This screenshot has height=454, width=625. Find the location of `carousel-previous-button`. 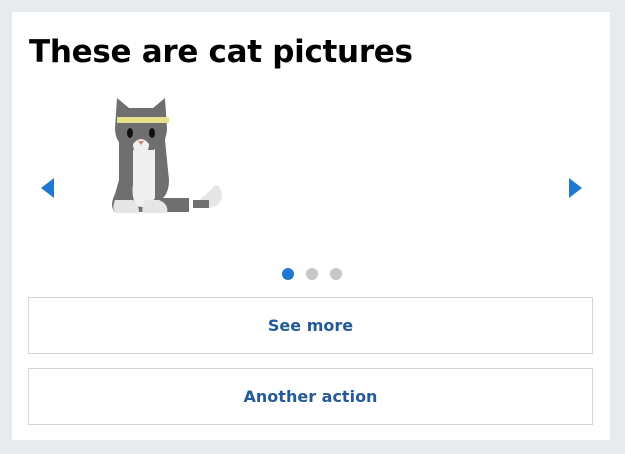

carousel-previous-button is located at coordinates (48, 188).